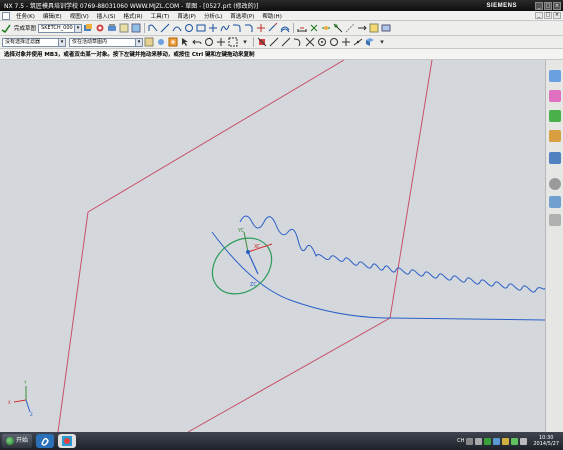 The height and width of the screenshot is (450, 563). I want to click on sketch-name-select: SKETCH_000 ▾, so click(60, 28).